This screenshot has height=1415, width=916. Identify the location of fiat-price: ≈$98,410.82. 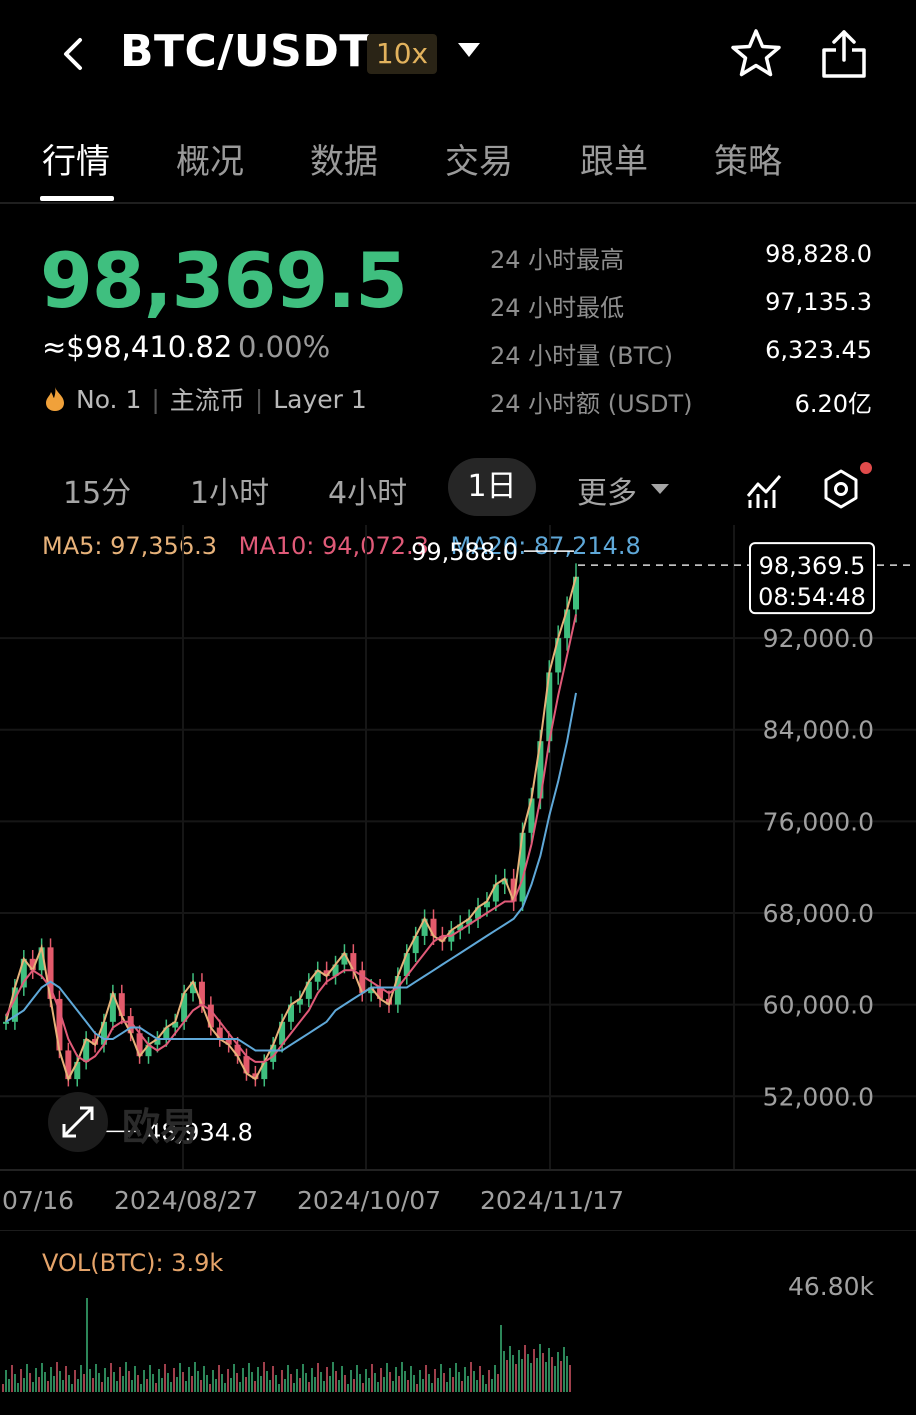
(137, 347).